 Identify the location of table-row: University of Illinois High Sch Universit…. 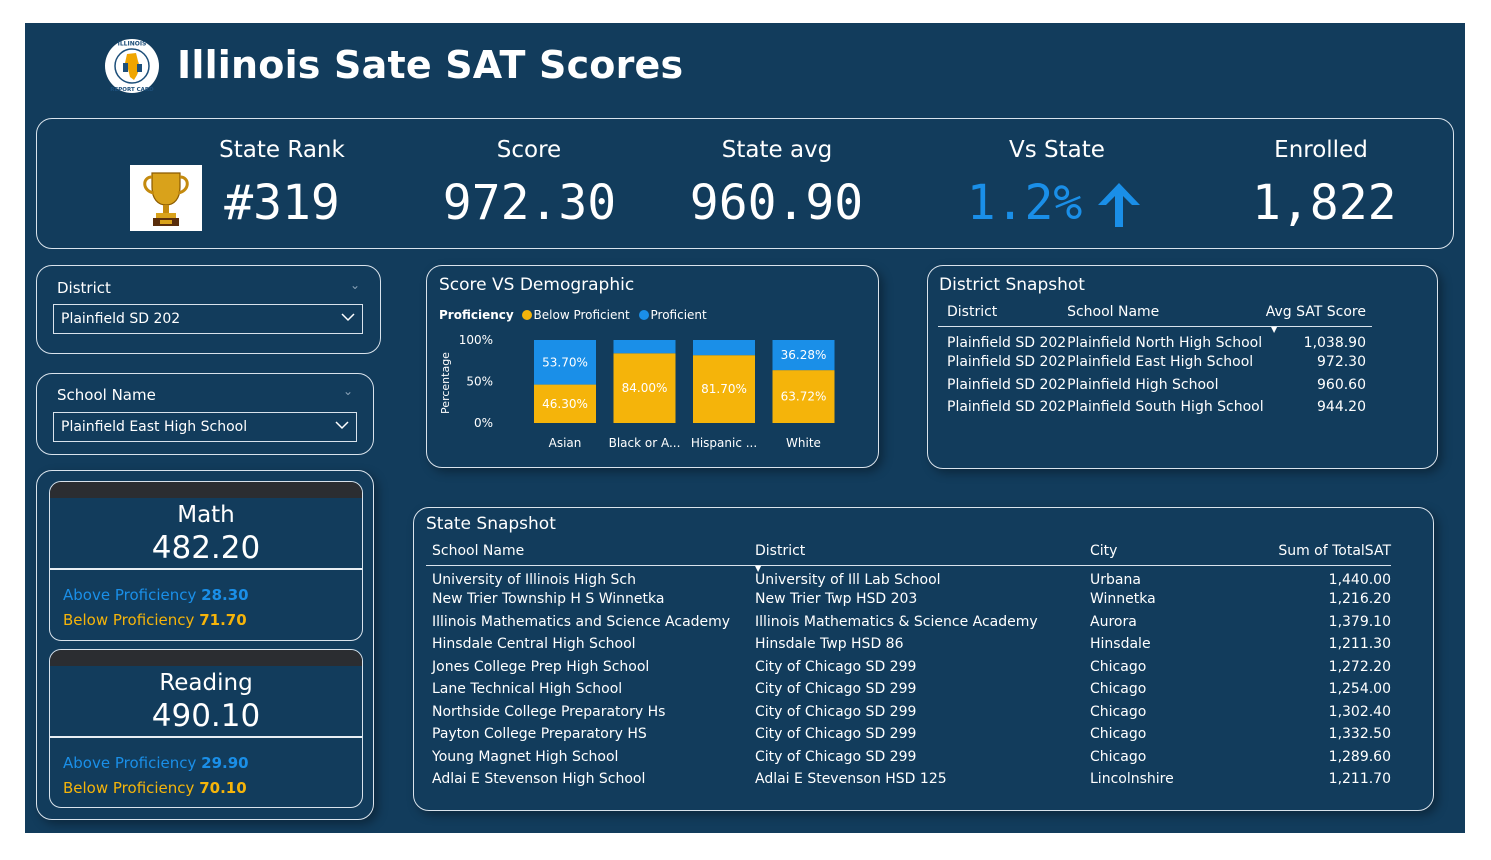
(908, 577).